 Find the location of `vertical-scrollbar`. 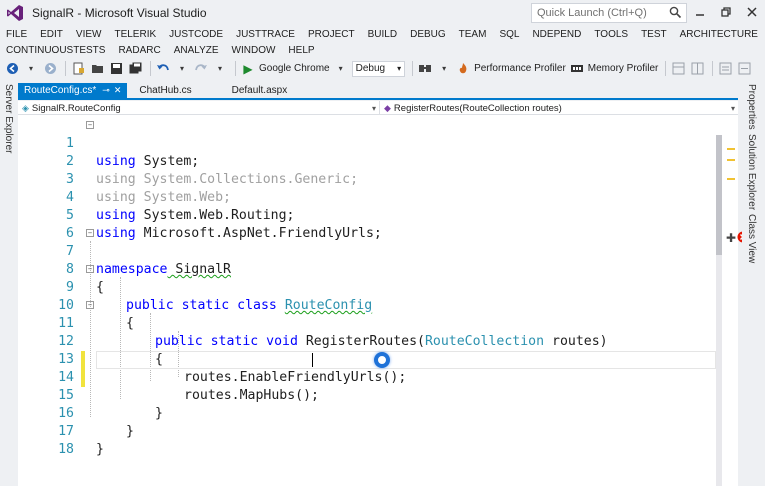

vertical-scrollbar is located at coordinates (719, 310).